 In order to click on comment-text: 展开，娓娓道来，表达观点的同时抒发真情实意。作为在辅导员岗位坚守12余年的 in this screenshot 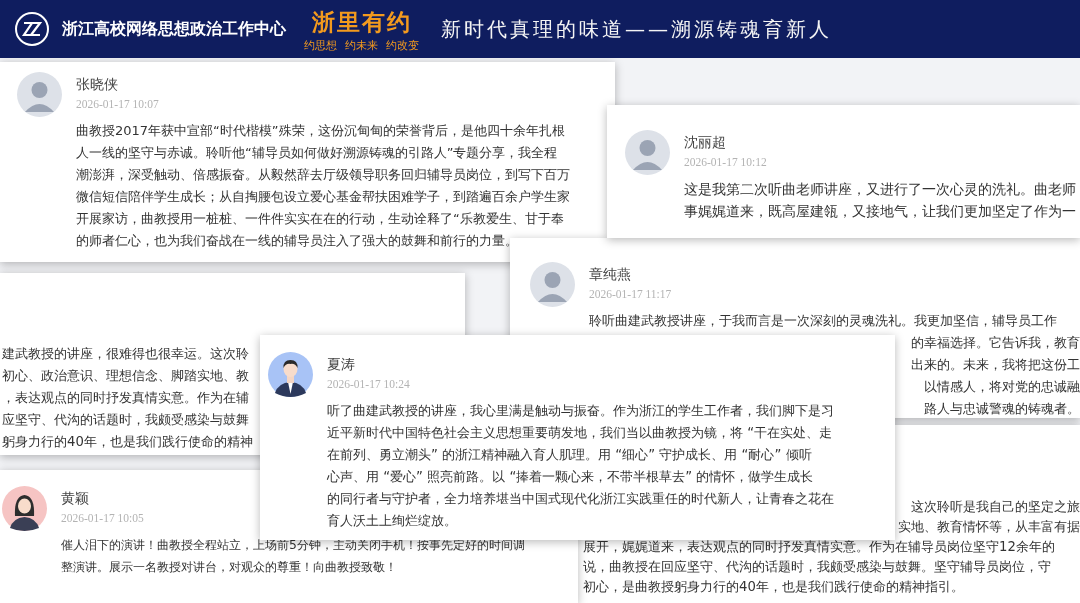, I will do `click(819, 547)`.